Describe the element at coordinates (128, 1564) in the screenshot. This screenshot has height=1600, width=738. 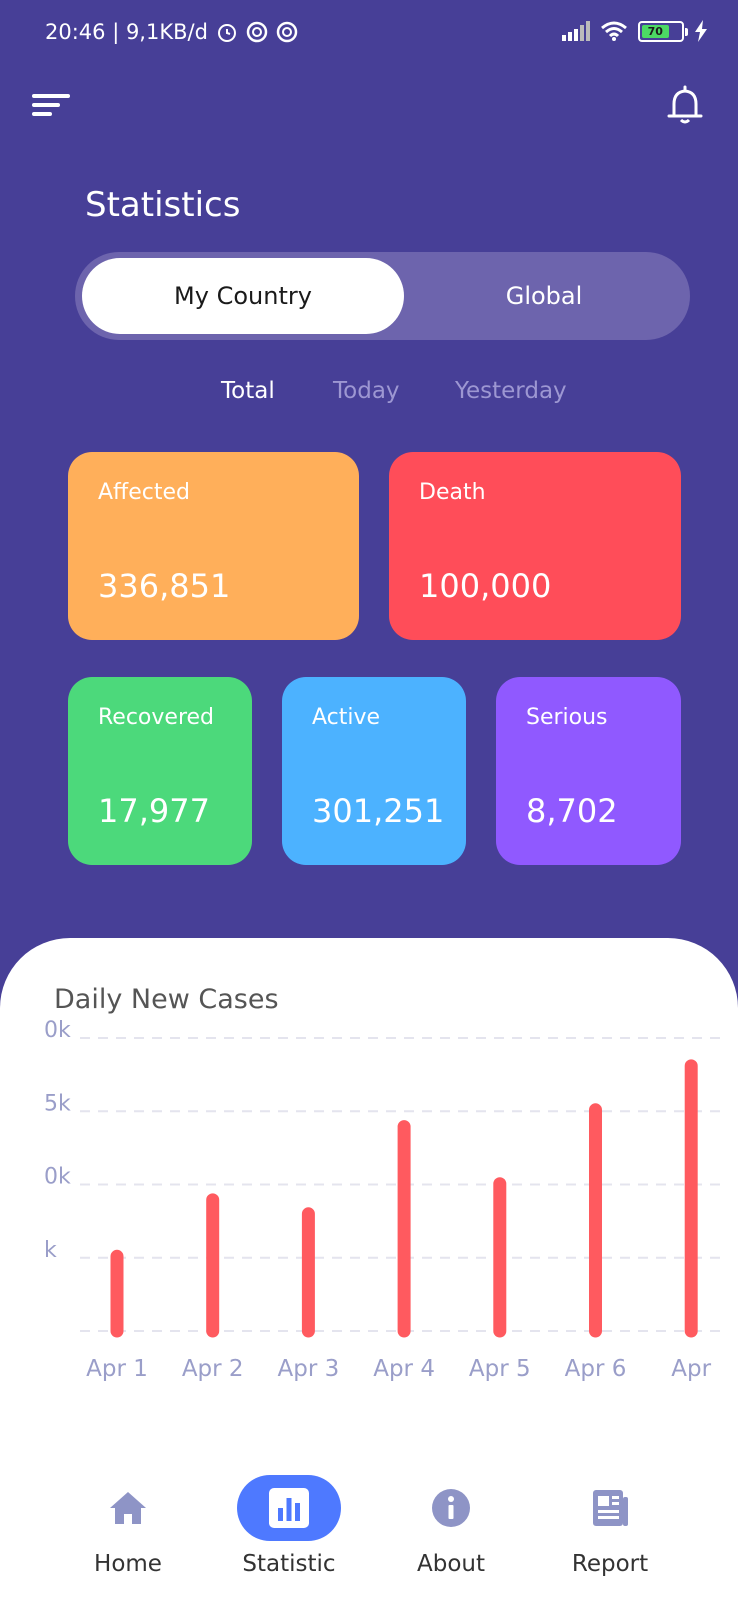
I see `nav-home-label: Home` at that location.